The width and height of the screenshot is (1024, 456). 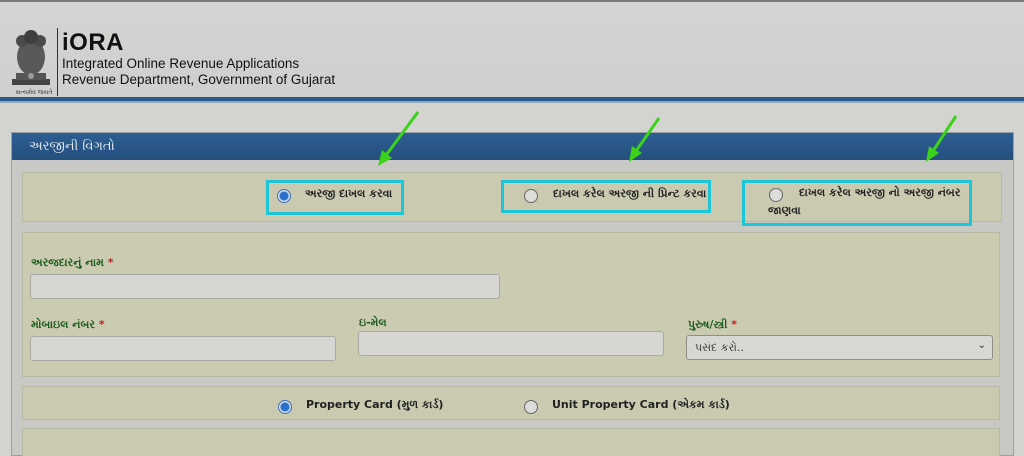 I want to click on state-emblem-icon, so click(x=31, y=57).